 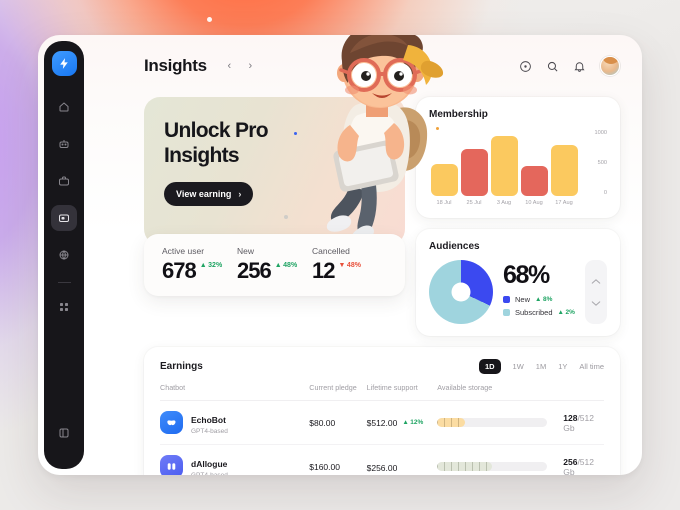 What do you see at coordinates (523, 299) in the screenshot?
I see `legend-label: New` at bounding box center [523, 299].